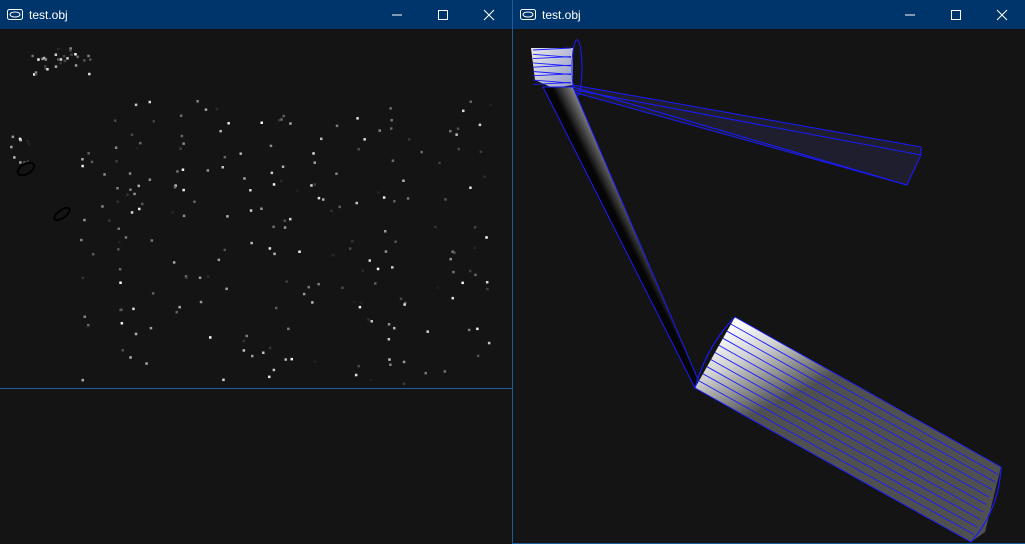  Describe the element at coordinates (48, 15) in the screenshot. I see `window-title: test.obj` at that location.